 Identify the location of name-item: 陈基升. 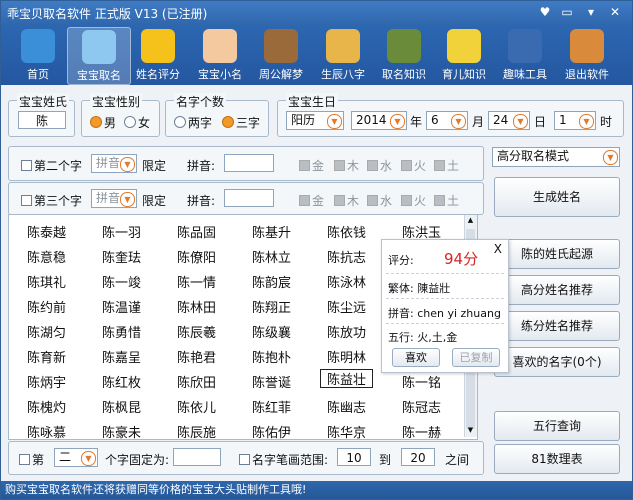
(271, 231).